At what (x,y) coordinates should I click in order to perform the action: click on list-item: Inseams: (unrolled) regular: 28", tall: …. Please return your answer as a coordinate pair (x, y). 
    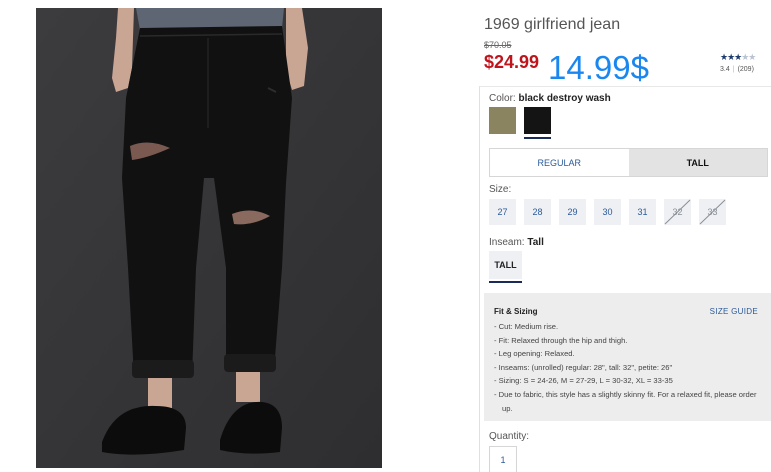
    Looking at the image, I should click on (628, 368).